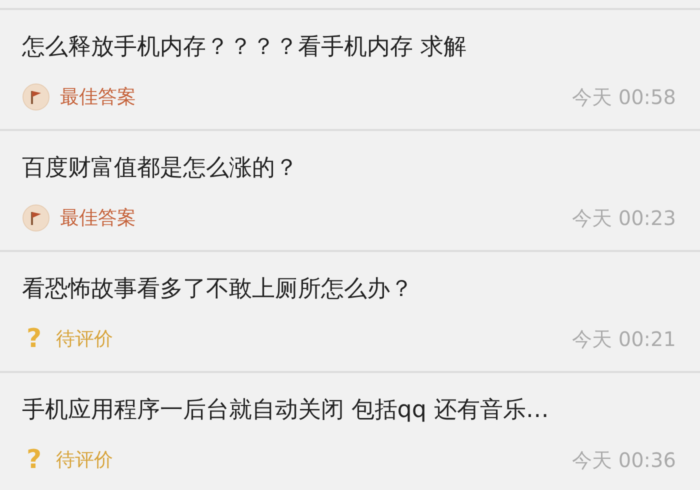 The height and width of the screenshot is (490, 700). What do you see at coordinates (624, 460) in the screenshot?
I see `timestamp: 今天 00:36` at bounding box center [624, 460].